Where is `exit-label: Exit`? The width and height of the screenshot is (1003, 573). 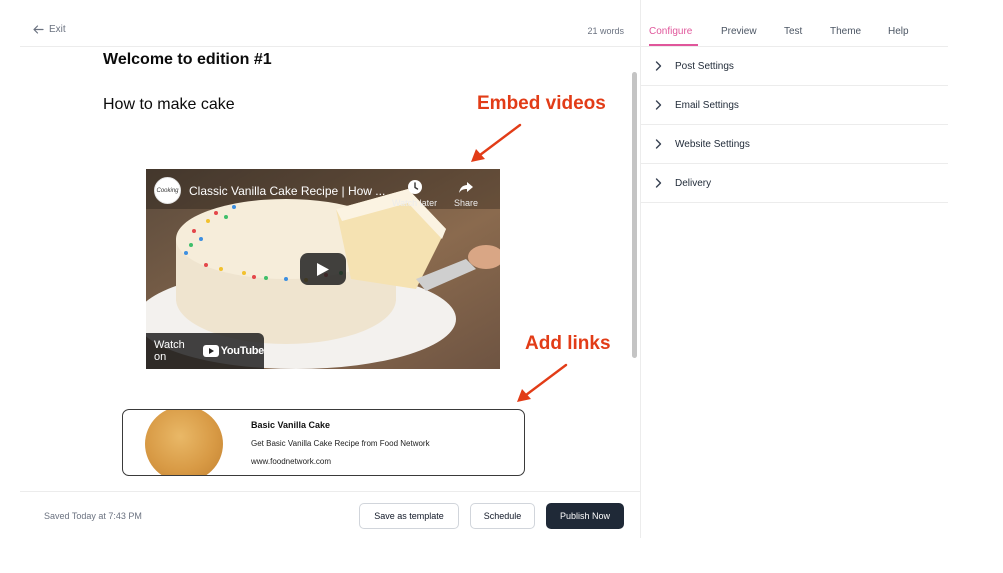 exit-label: Exit is located at coordinates (57, 29).